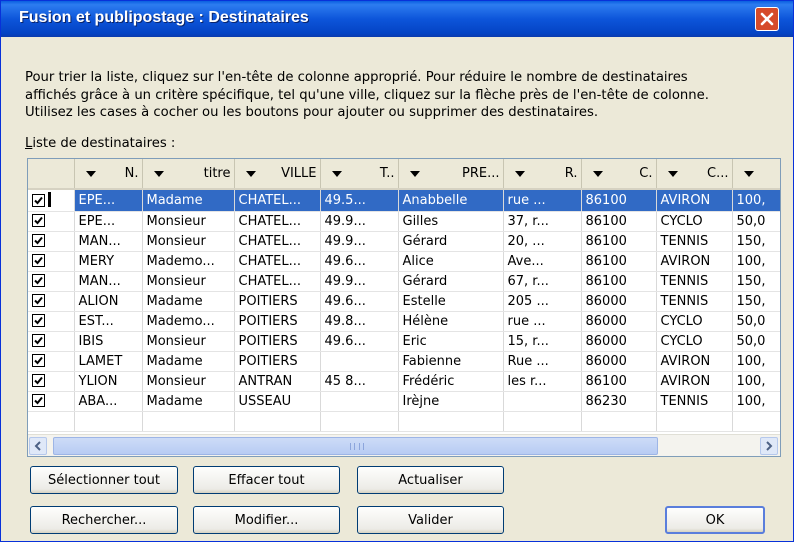 This screenshot has height=542, width=794. Describe the element at coordinates (108, 381) in the screenshot. I see `table-cell: YLION` at that location.